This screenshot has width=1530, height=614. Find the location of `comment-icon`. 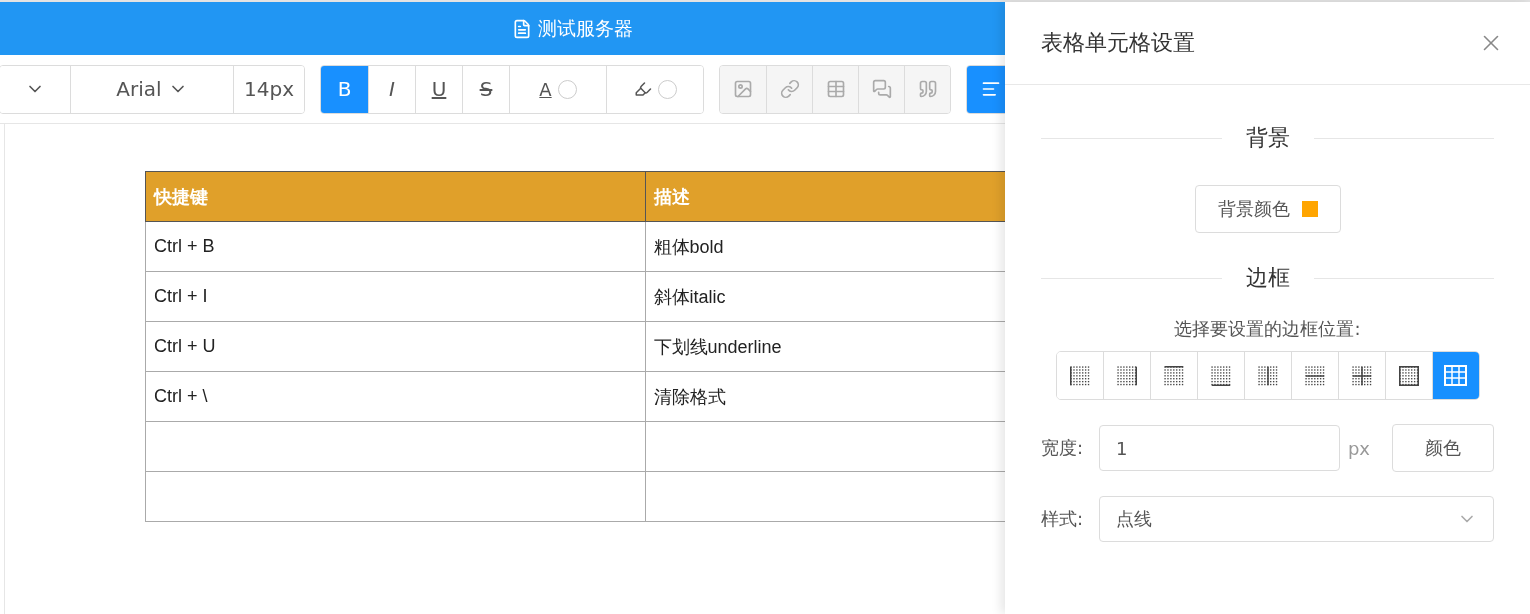

comment-icon is located at coordinates (881, 89).